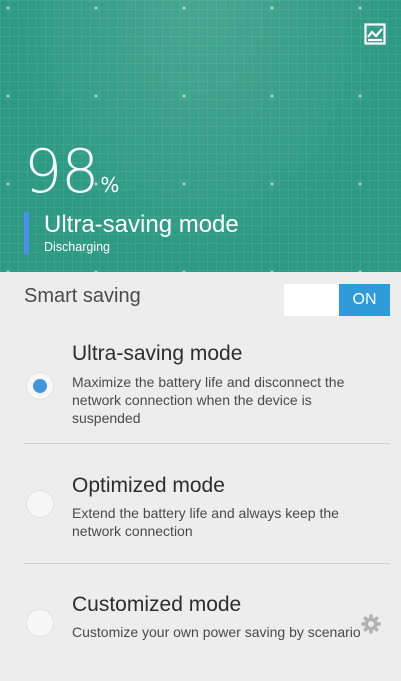 The image size is (401, 681). What do you see at coordinates (141, 224) in the screenshot?
I see `current-mode-title: Ultra-saving mode` at bounding box center [141, 224].